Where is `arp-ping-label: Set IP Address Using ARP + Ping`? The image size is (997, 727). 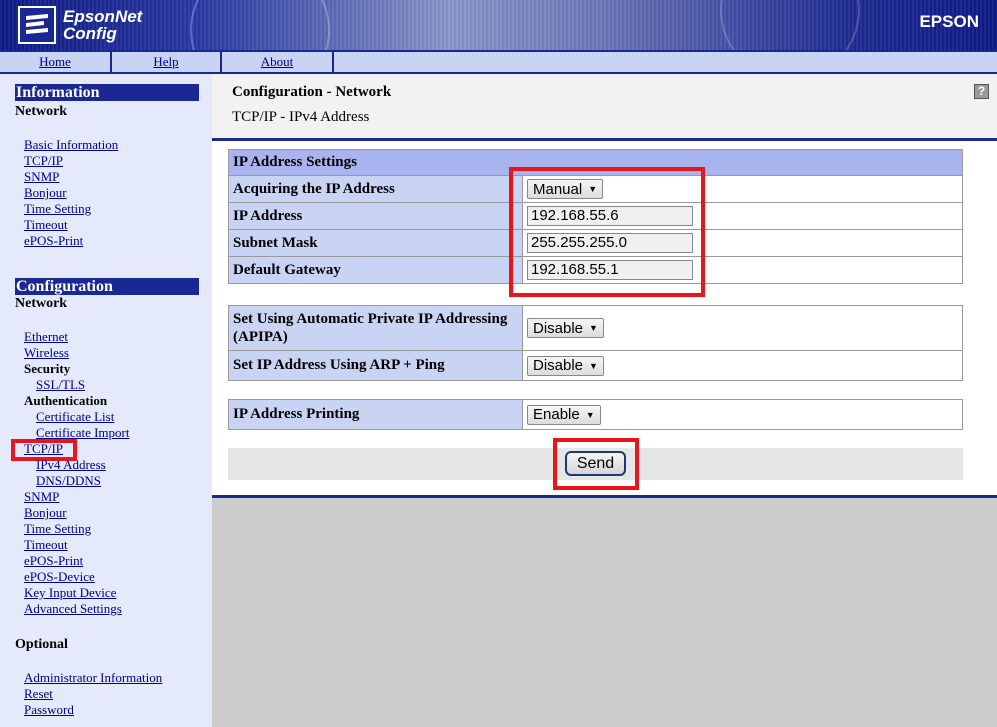
arp-ping-label: Set IP Address Using ARP + Ping is located at coordinates (375, 365).